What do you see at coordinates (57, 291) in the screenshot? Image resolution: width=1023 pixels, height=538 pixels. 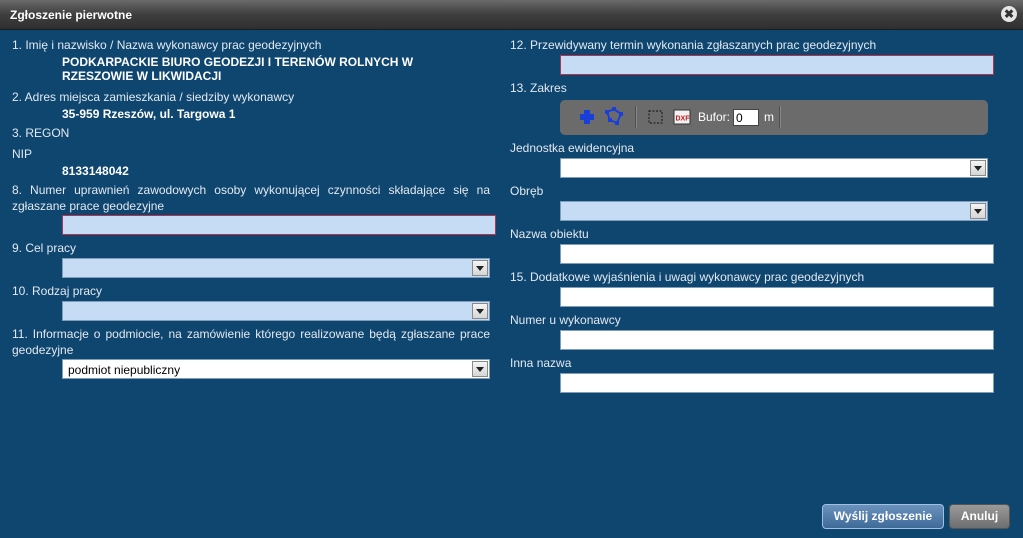 I see `work-type-label: 10. Rodzaj pracy` at bounding box center [57, 291].